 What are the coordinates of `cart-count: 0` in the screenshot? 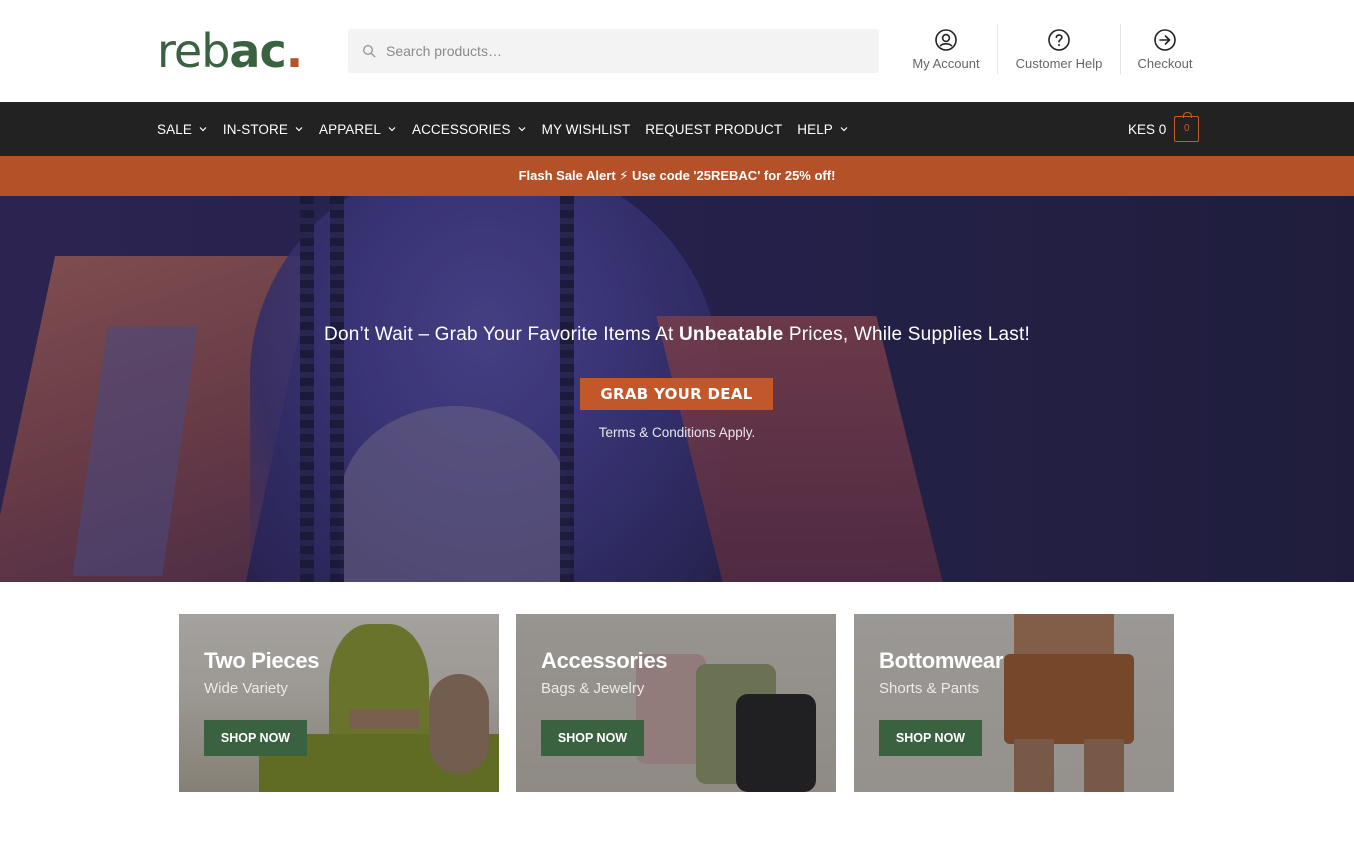 It's located at (1187, 128).